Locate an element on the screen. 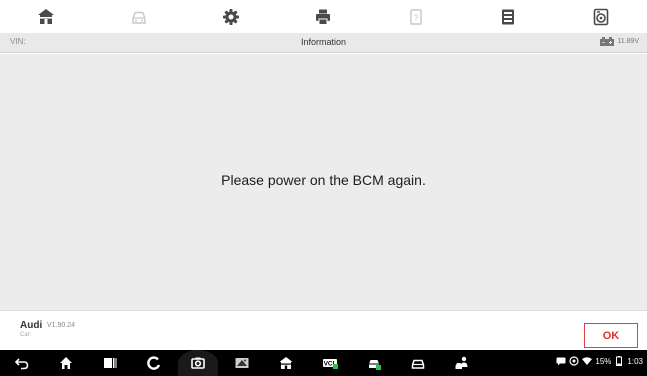 Image resolution: width=647 pixels, height=376 pixels. message-icon is located at coordinates (561, 361).